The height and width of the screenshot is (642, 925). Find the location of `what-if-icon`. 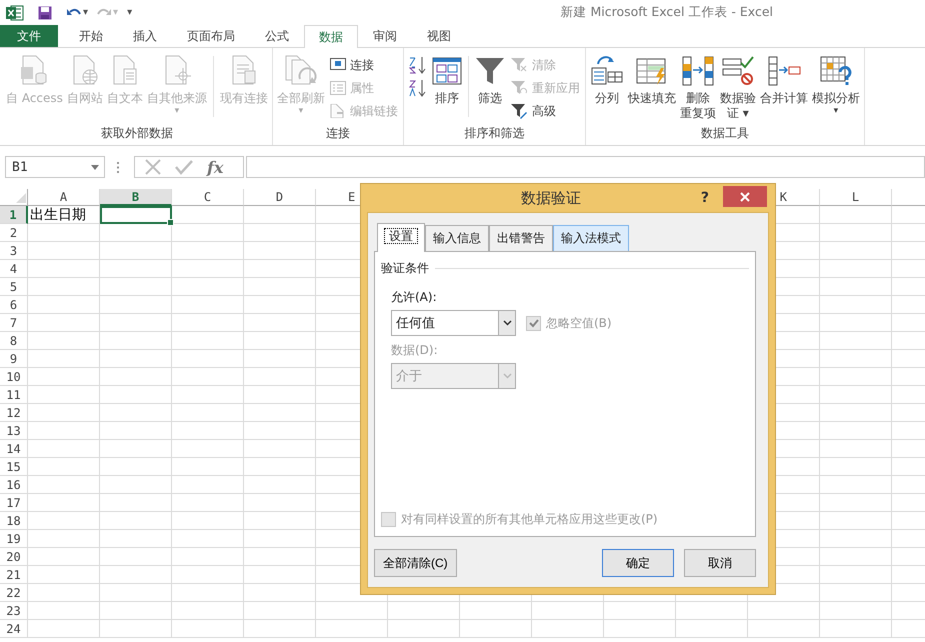

what-if-icon is located at coordinates (835, 71).